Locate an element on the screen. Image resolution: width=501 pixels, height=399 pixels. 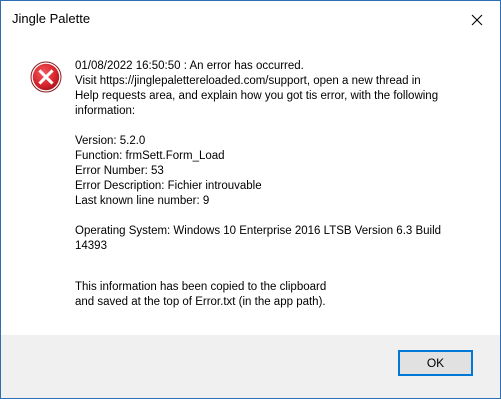
ok-button: OK is located at coordinates (435, 363).